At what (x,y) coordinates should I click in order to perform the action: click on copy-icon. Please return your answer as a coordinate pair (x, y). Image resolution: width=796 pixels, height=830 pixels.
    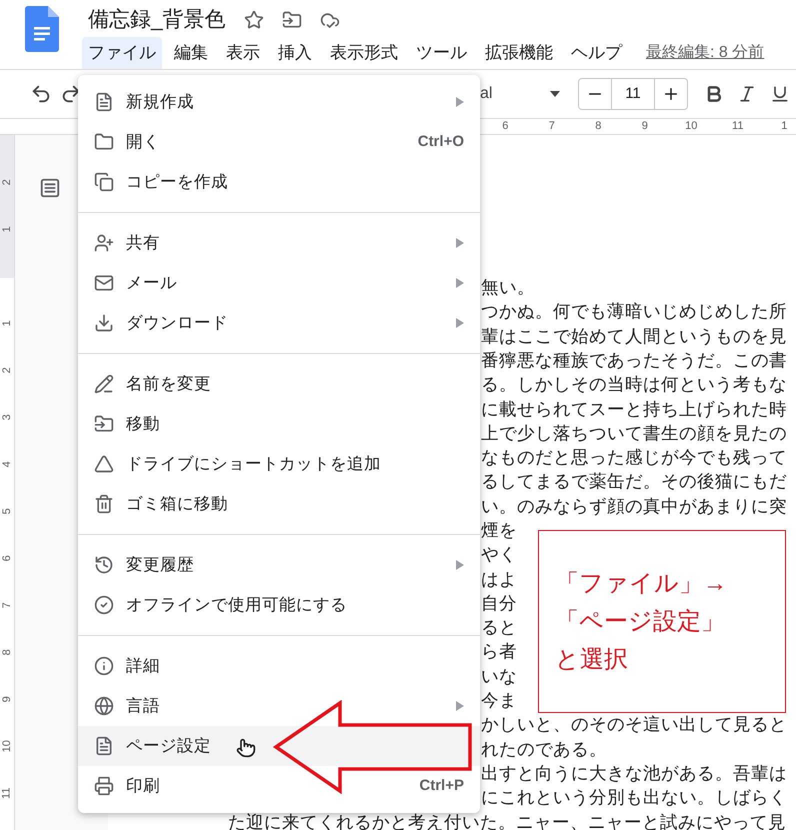
    Looking at the image, I should click on (104, 182).